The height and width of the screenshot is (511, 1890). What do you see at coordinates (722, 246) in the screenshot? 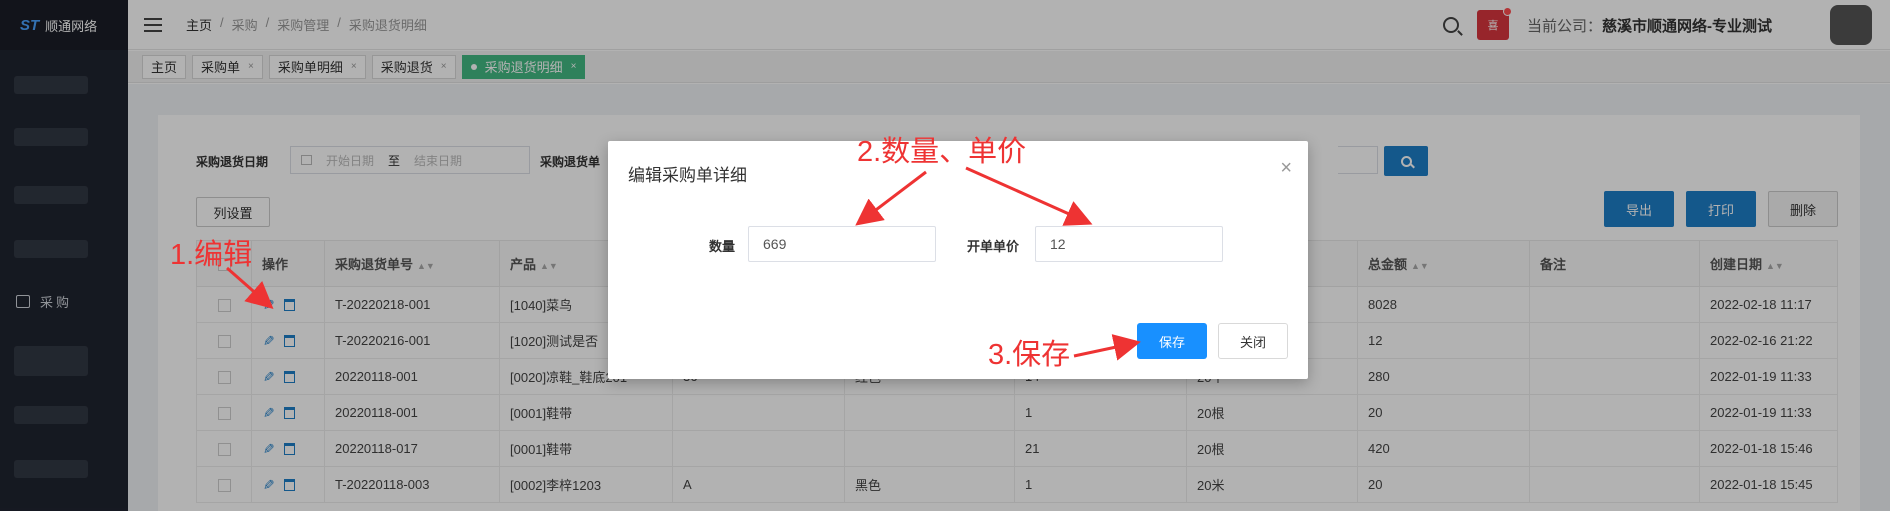
I see `quantity-label: 数量` at bounding box center [722, 246].